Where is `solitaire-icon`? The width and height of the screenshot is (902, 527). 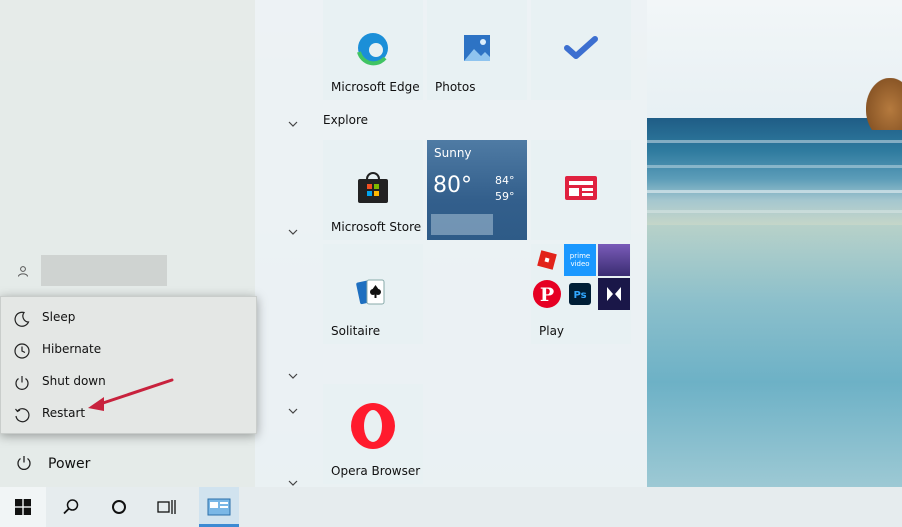
solitaire-icon is located at coordinates (370, 292).